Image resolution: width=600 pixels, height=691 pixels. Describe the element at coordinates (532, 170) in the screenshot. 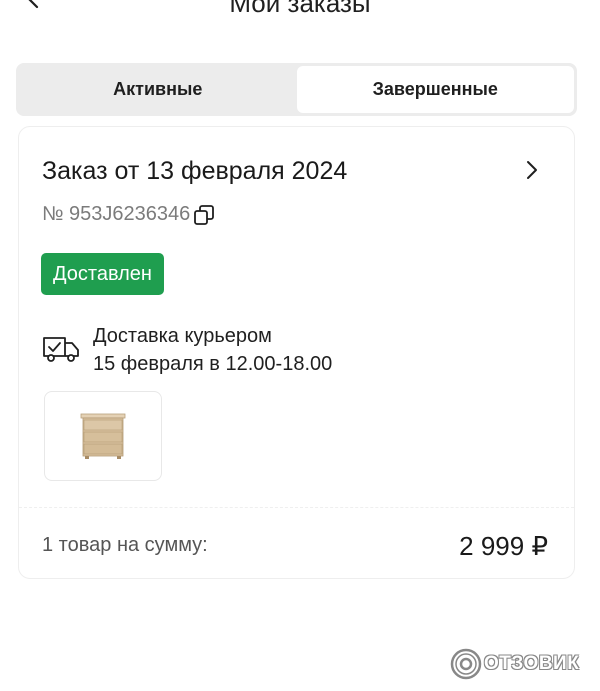

I see `chevron-right-icon` at that location.